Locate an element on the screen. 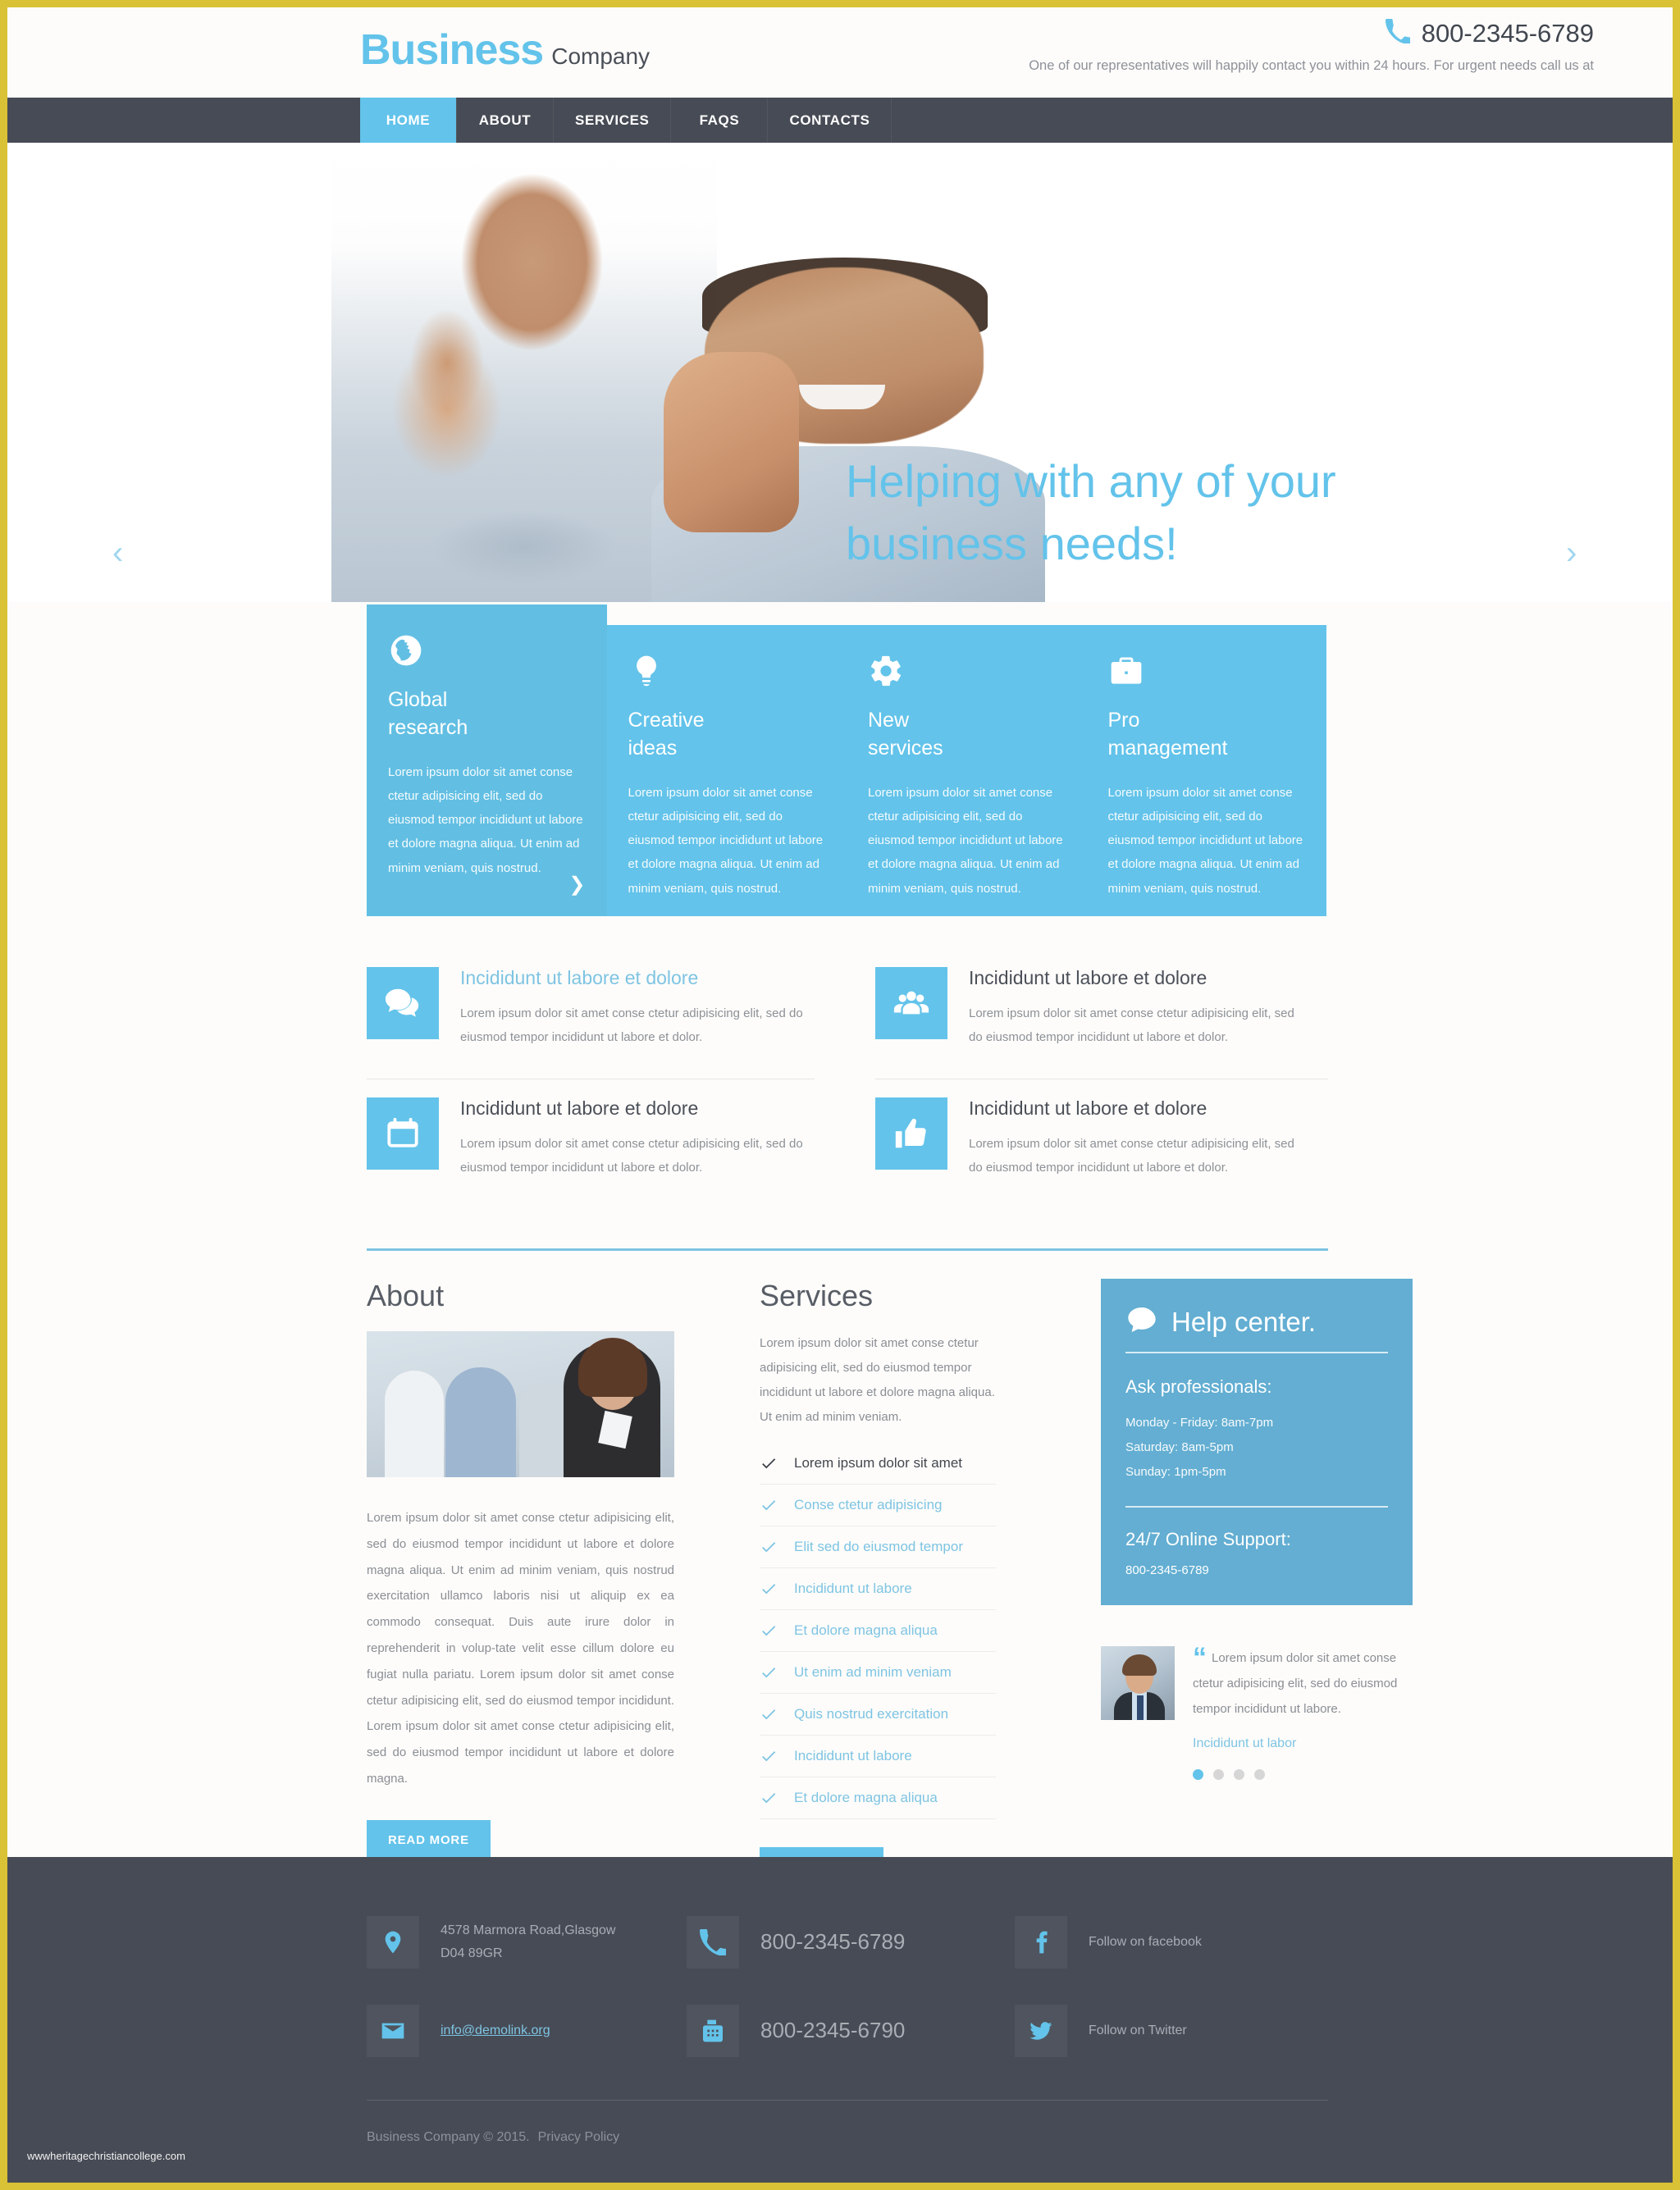 The image size is (1680, 2190). about-photo-hair is located at coordinates (613, 1367).